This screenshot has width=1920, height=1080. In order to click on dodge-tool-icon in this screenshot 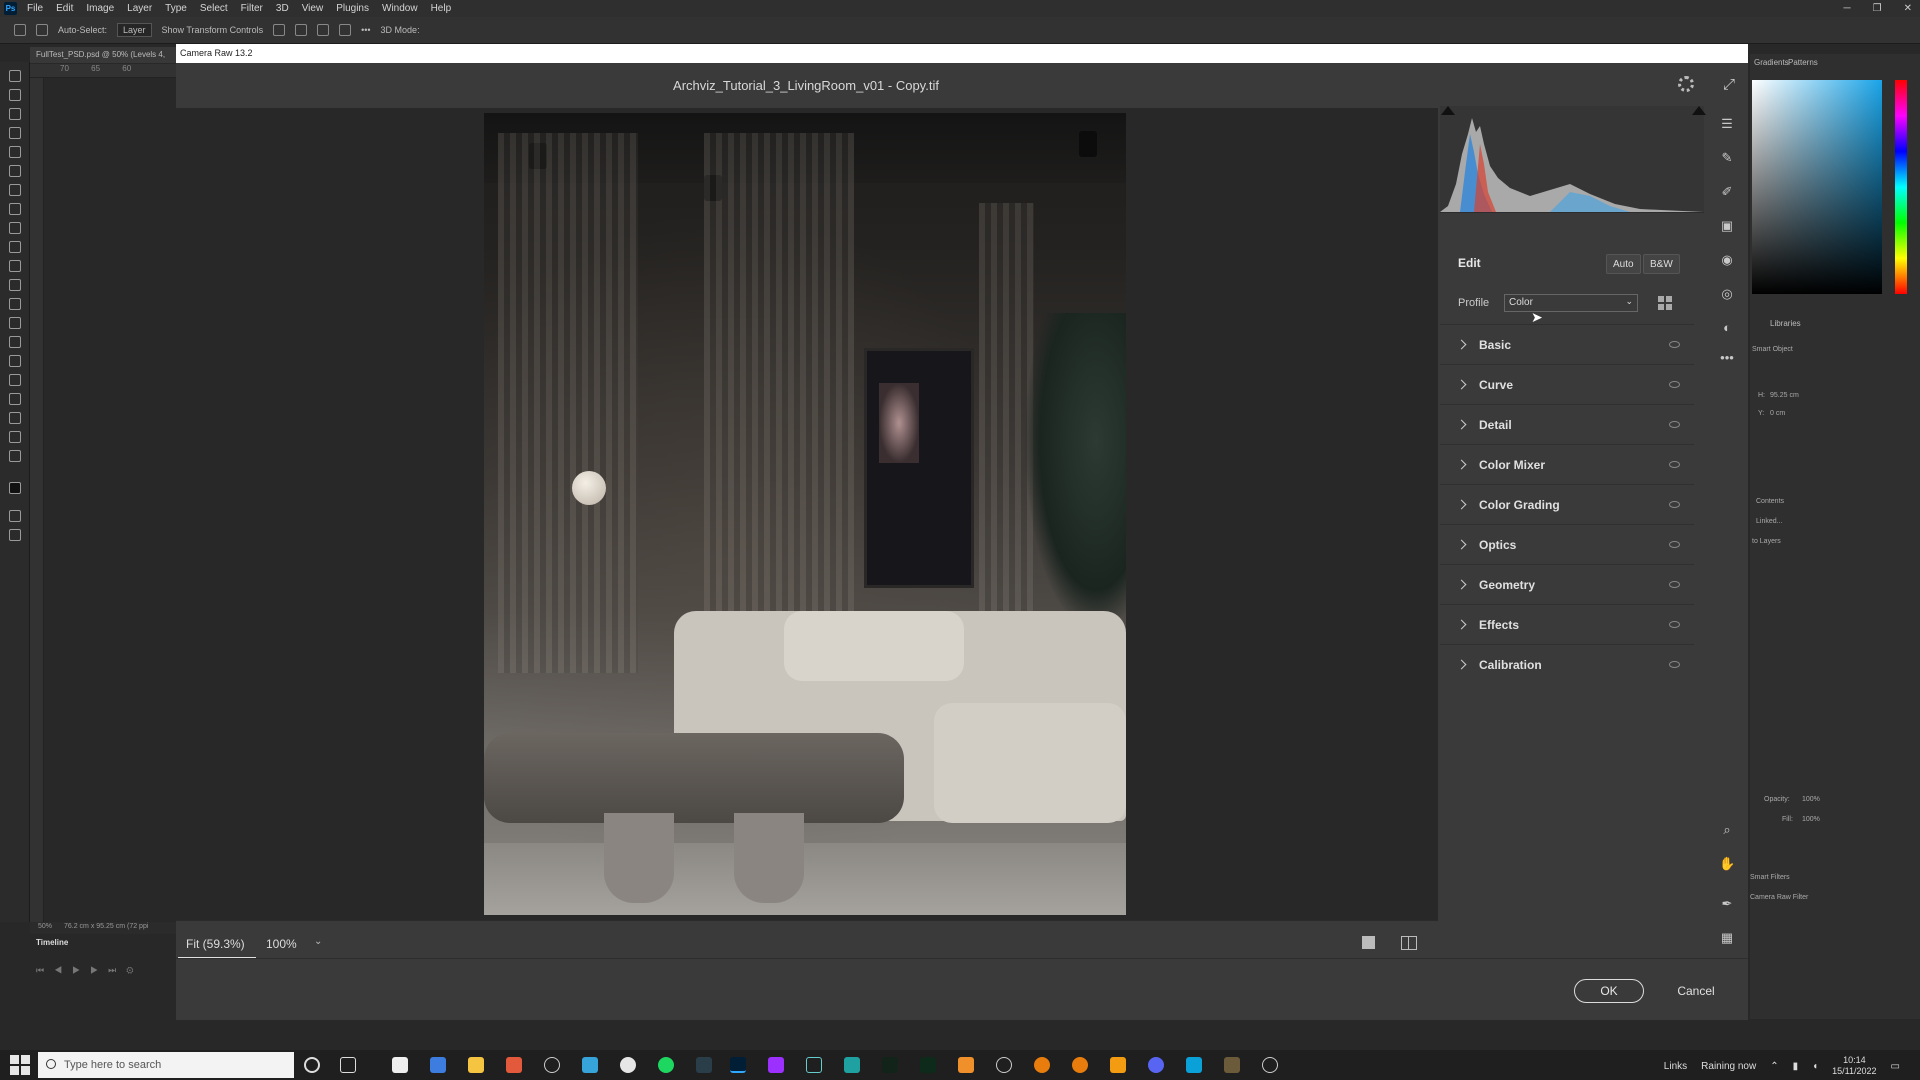, I will do `click(15, 342)`.